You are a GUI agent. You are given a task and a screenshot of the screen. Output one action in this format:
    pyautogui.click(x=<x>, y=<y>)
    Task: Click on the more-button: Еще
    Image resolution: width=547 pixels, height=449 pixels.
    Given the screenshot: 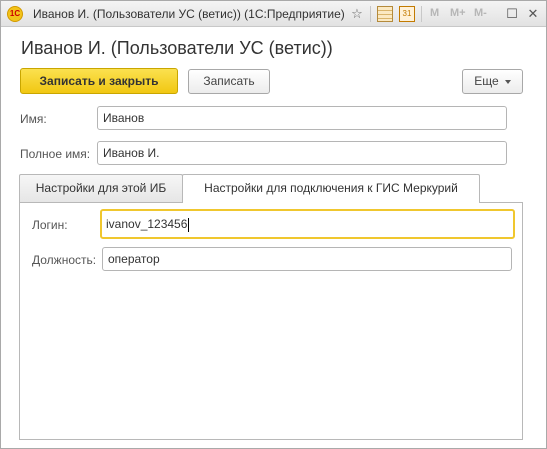 What is the action you would take?
    pyautogui.click(x=492, y=81)
    